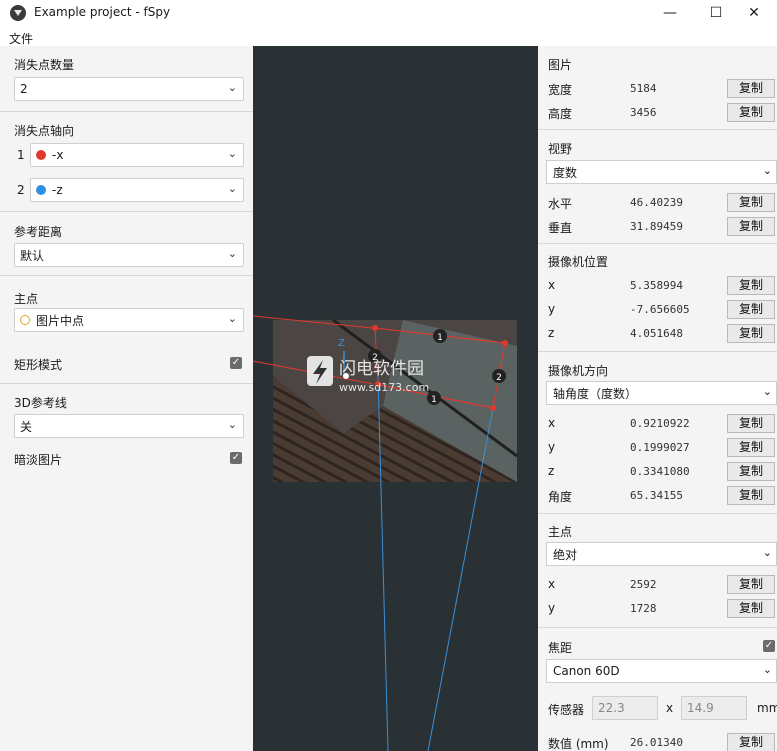 This screenshot has width=777, height=751. What do you see at coordinates (751, 285) in the screenshot?
I see `copy-cam-pos-x-button: 复制` at bounding box center [751, 285].